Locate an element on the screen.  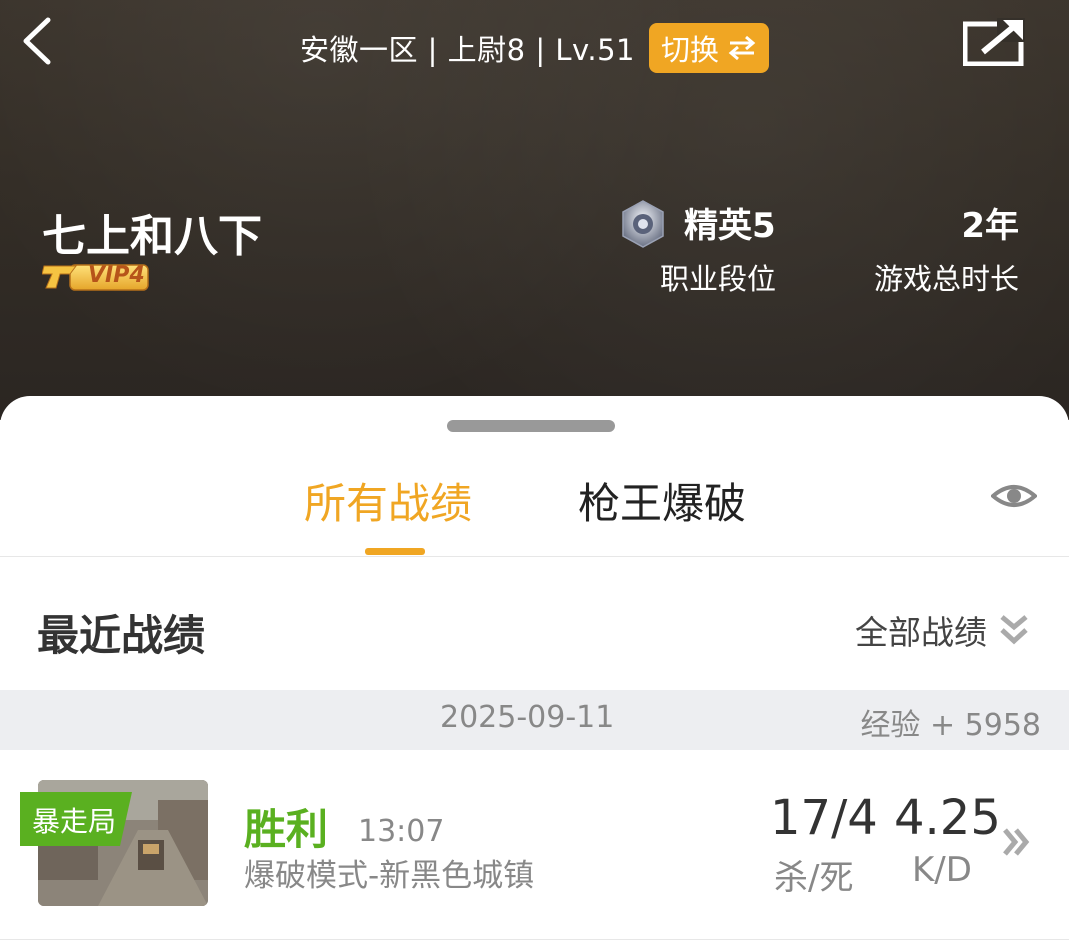
share-icon is located at coordinates (993, 42).